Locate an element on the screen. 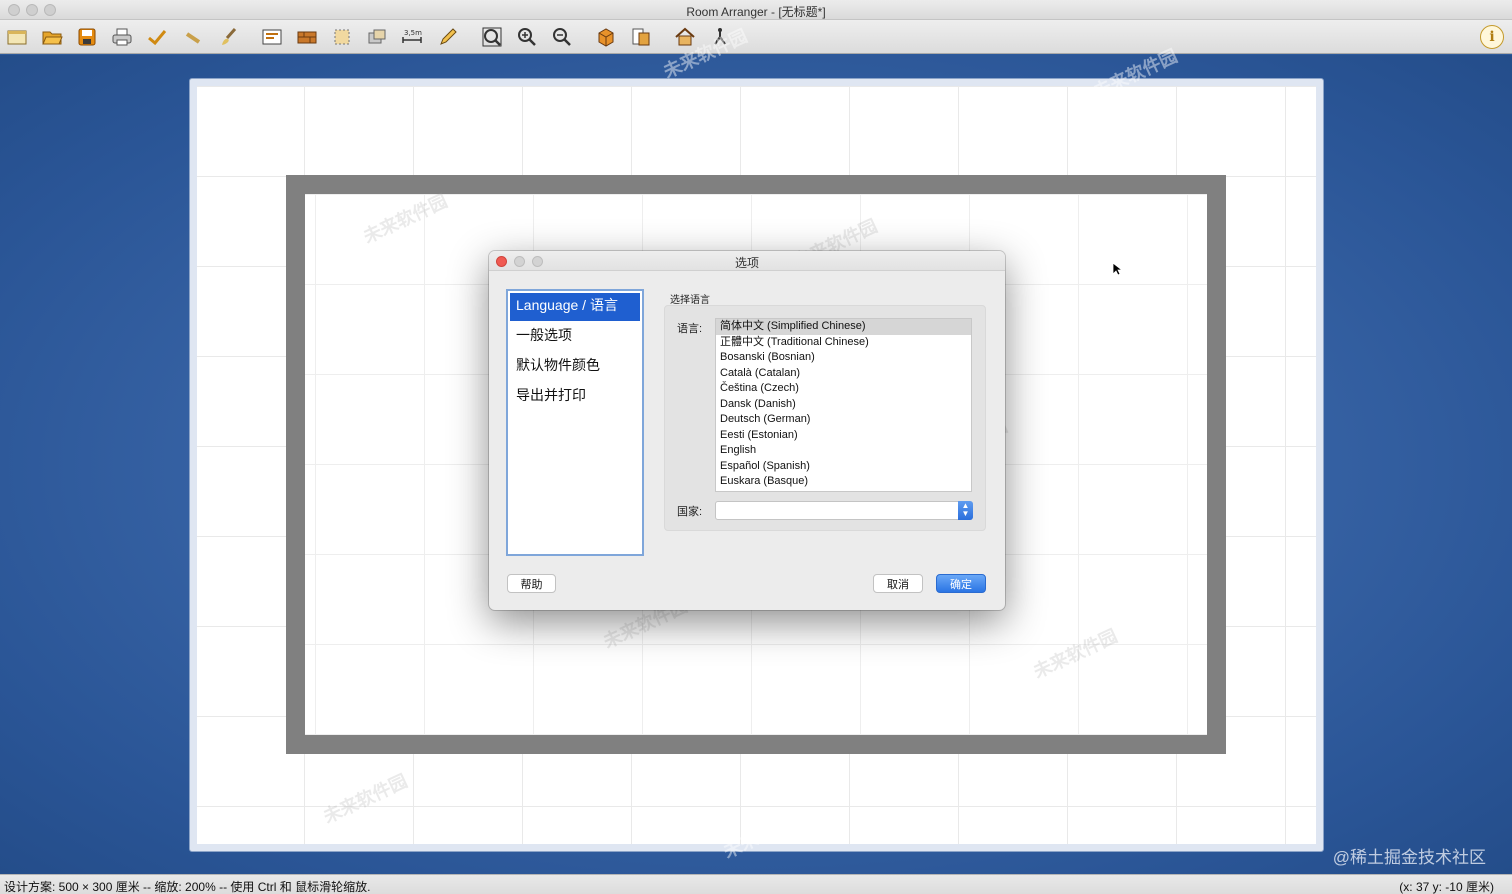 The image size is (1512, 894). dialog-title: 选项 is located at coordinates (746, 263).